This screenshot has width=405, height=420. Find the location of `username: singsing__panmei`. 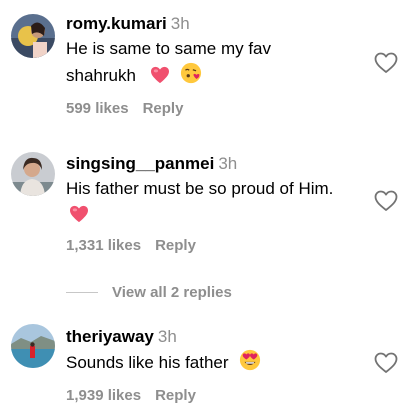

username: singsing__panmei is located at coordinates (140, 163).